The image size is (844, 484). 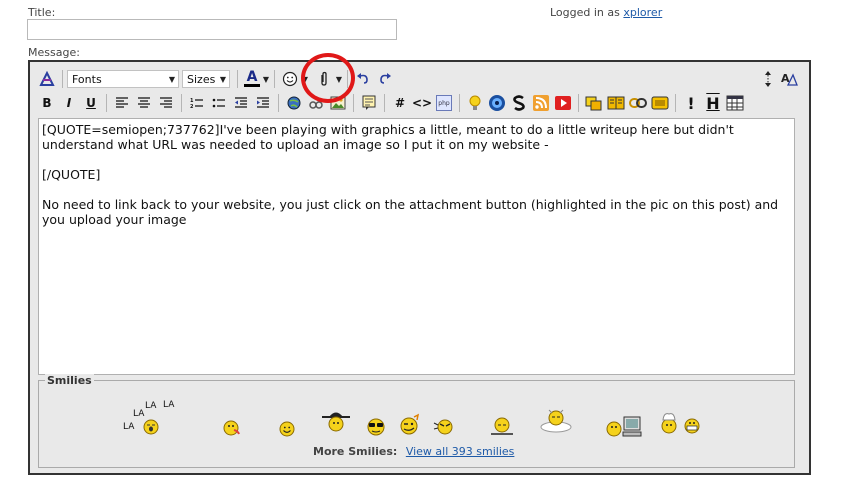 I want to click on ordered-list-icon: 12, so click(x=197, y=103).